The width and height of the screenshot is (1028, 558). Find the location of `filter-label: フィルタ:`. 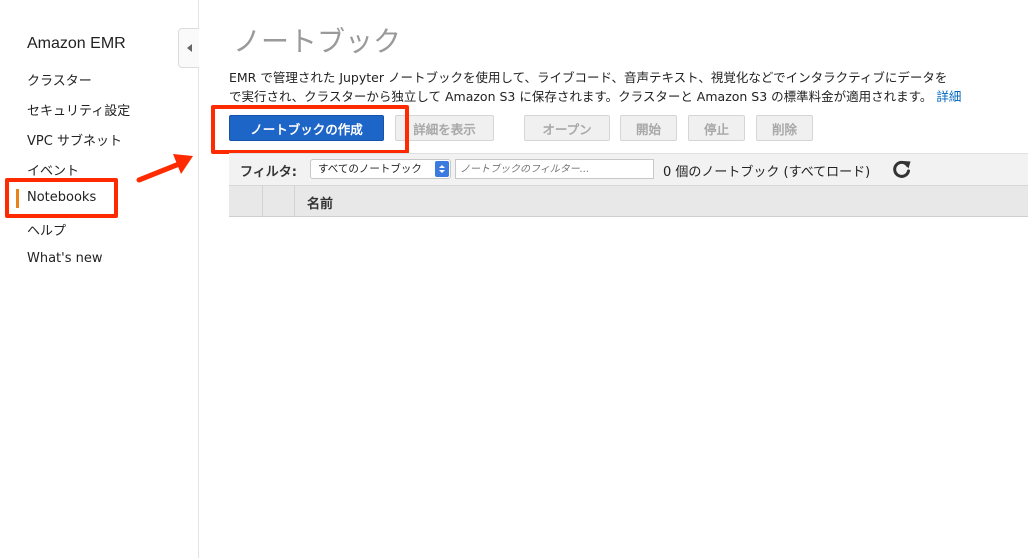

filter-label: フィルタ: is located at coordinates (268, 172).